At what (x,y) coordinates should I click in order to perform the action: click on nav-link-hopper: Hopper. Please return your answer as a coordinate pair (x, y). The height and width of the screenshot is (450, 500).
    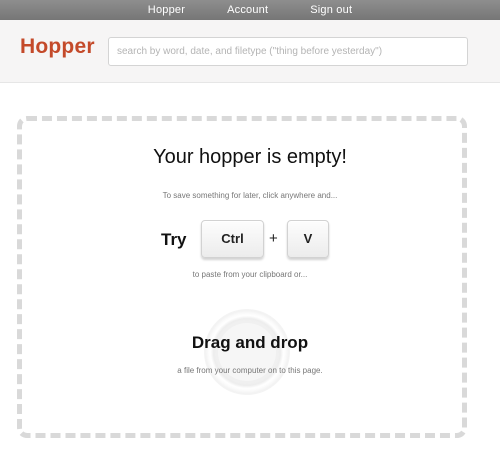
    Looking at the image, I should click on (166, 10).